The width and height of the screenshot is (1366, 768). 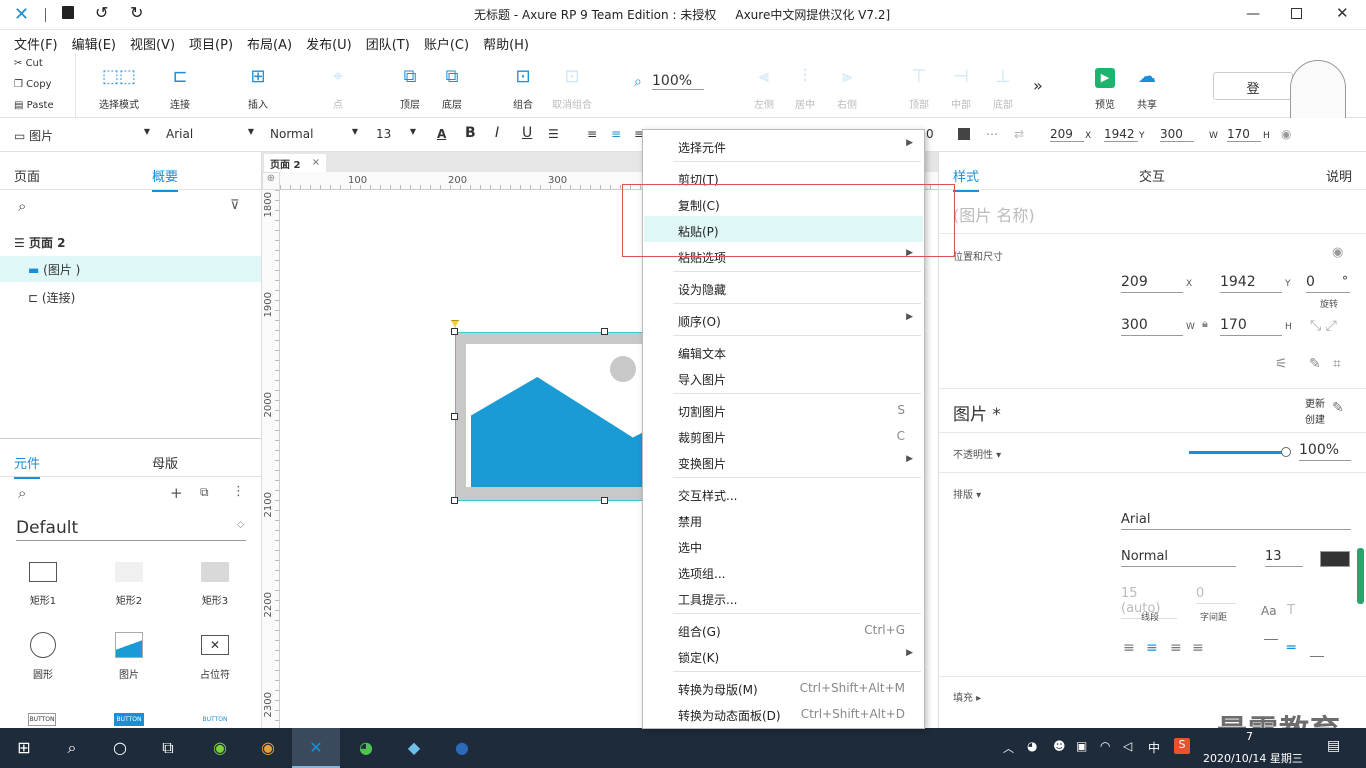 What do you see at coordinates (1269, 611) in the screenshot?
I see `text-shadow-icon: Aa` at bounding box center [1269, 611].